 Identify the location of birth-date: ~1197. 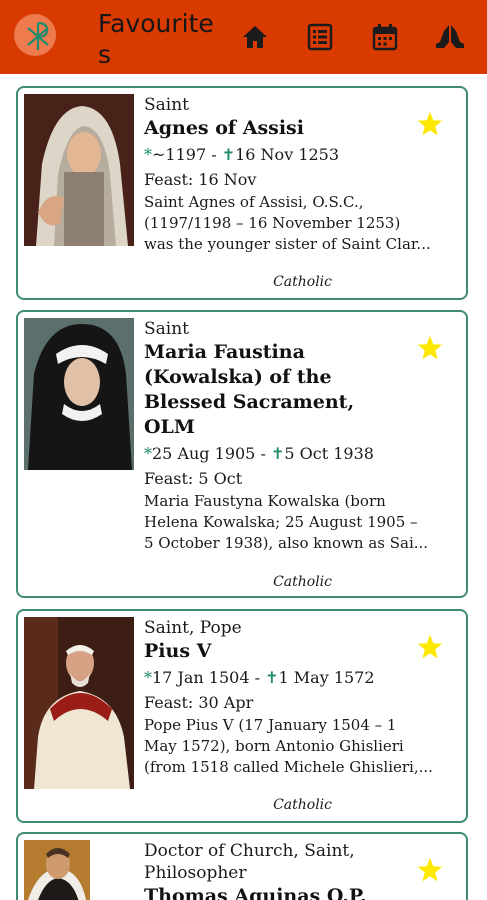
(179, 154).